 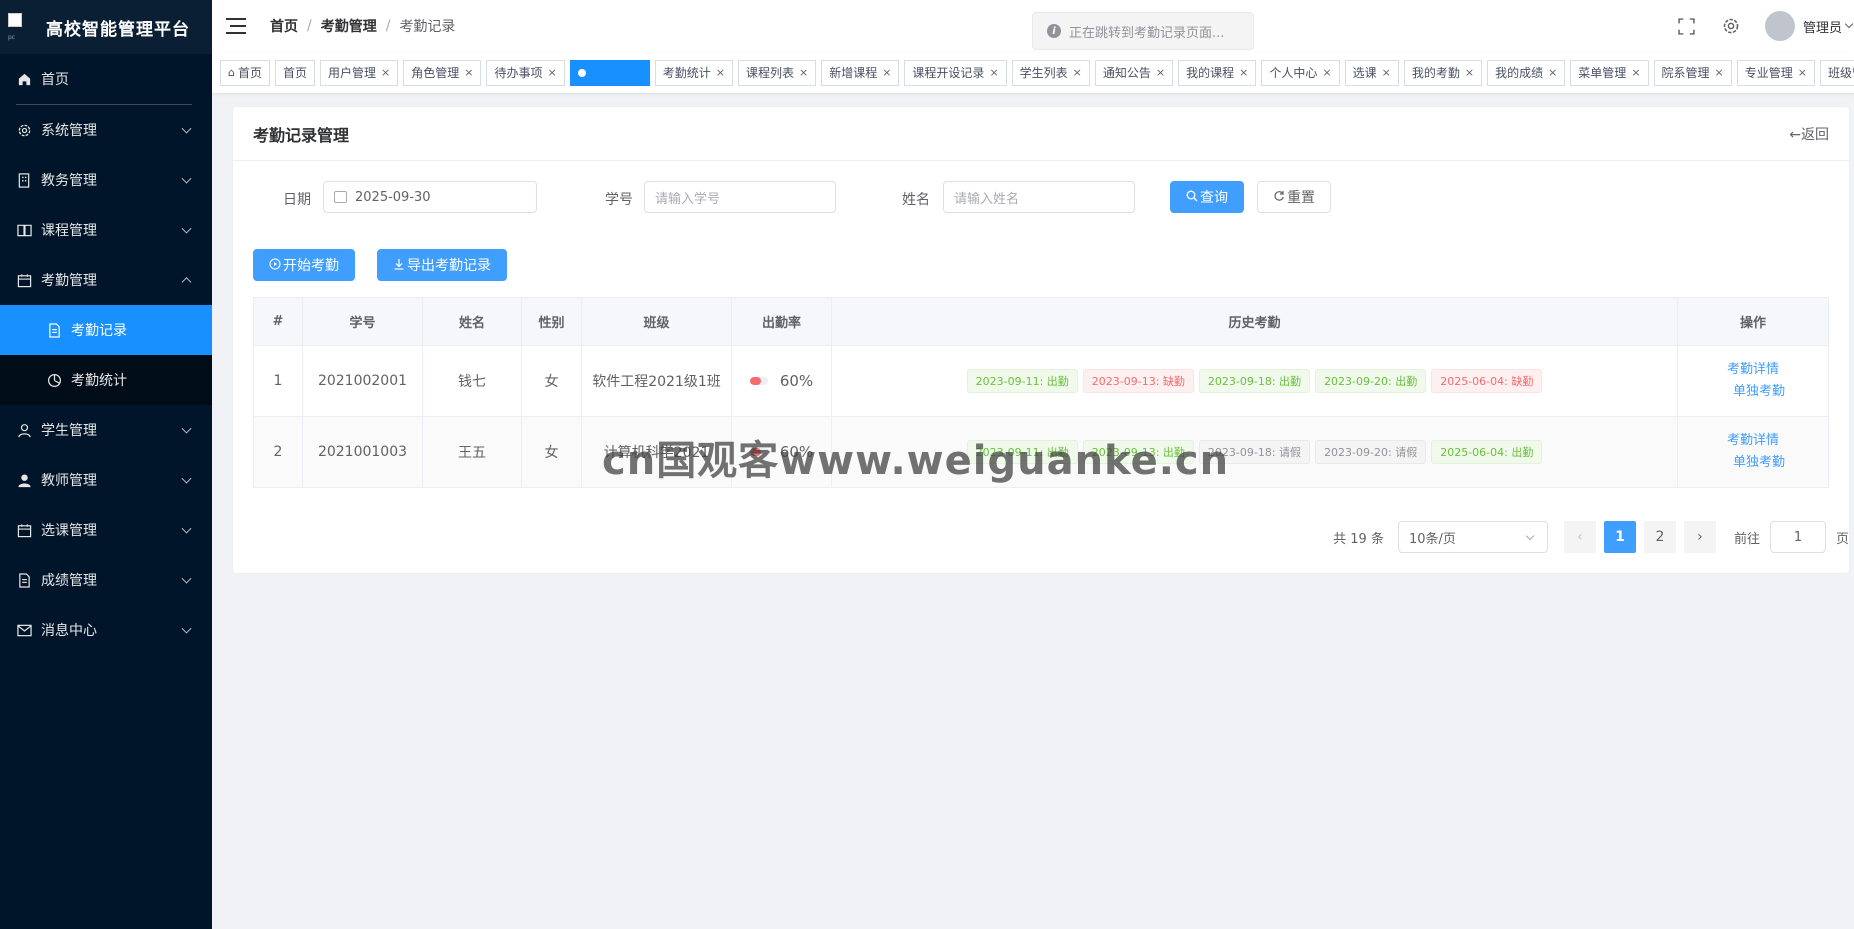 I want to click on avatar, so click(x=1779, y=26).